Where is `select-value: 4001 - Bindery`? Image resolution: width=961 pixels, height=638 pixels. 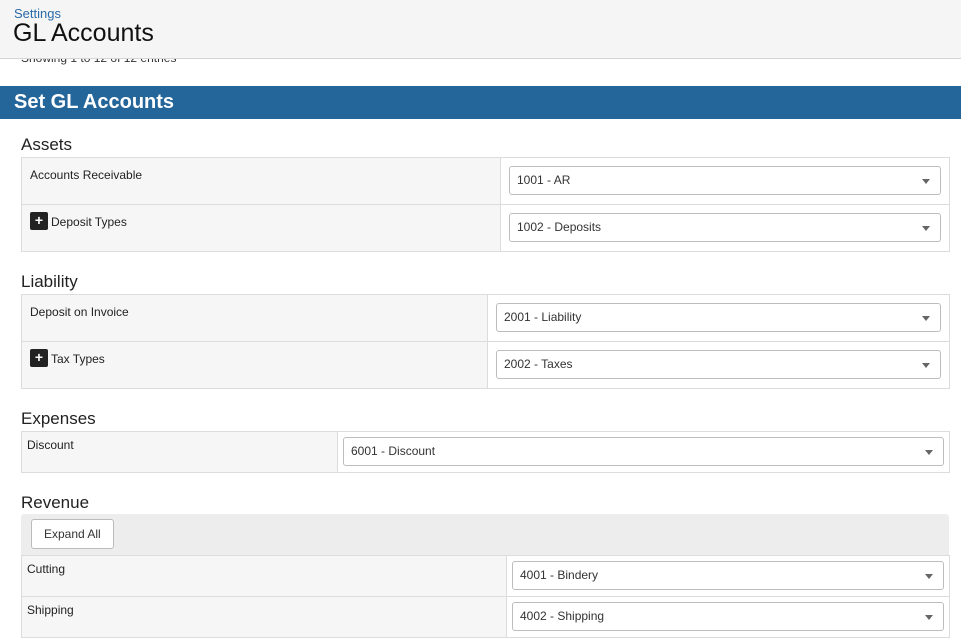 select-value: 4001 - Bindery is located at coordinates (559, 575).